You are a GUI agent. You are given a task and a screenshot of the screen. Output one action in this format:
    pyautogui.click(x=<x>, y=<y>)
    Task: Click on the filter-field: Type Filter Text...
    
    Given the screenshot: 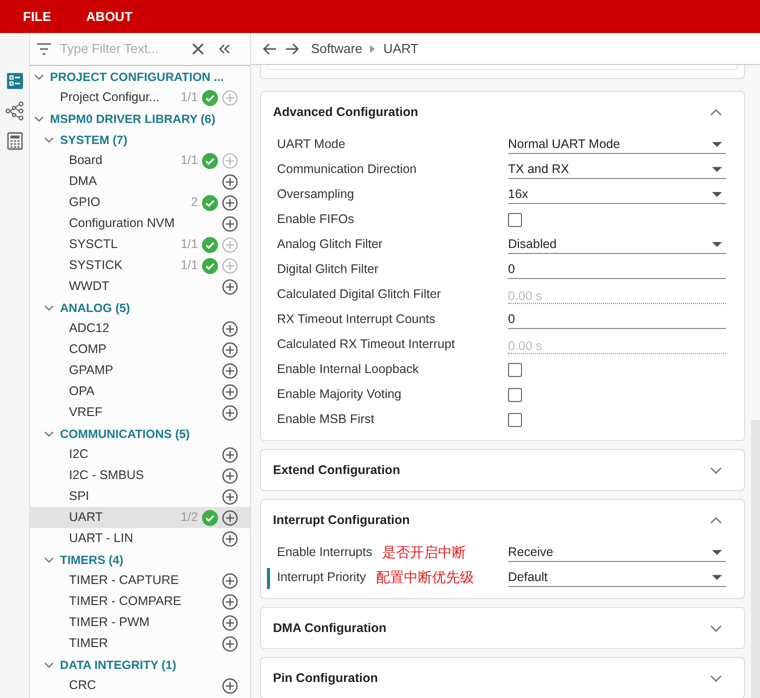 What is the action you would take?
    pyautogui.click(x=122, y=49)
    